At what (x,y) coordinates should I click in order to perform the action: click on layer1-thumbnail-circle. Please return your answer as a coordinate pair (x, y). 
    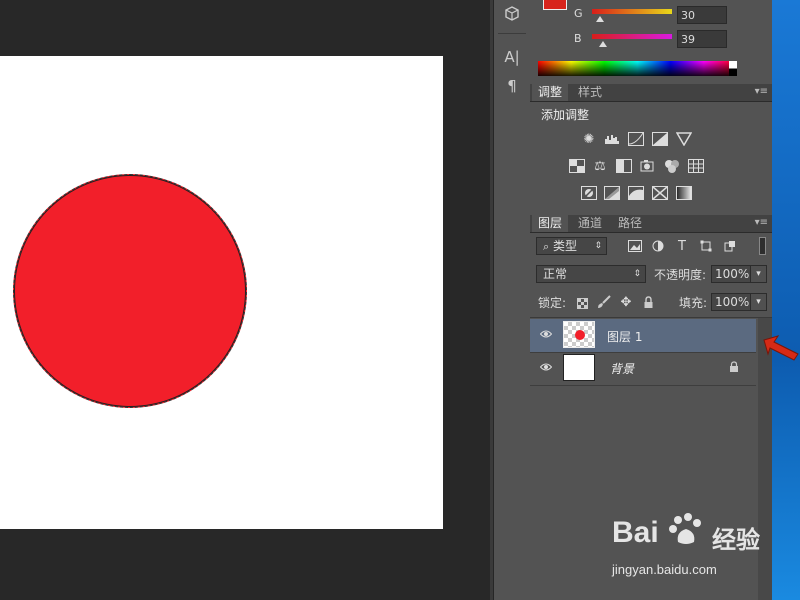
    Looking at the image, I should click on (580, 335).